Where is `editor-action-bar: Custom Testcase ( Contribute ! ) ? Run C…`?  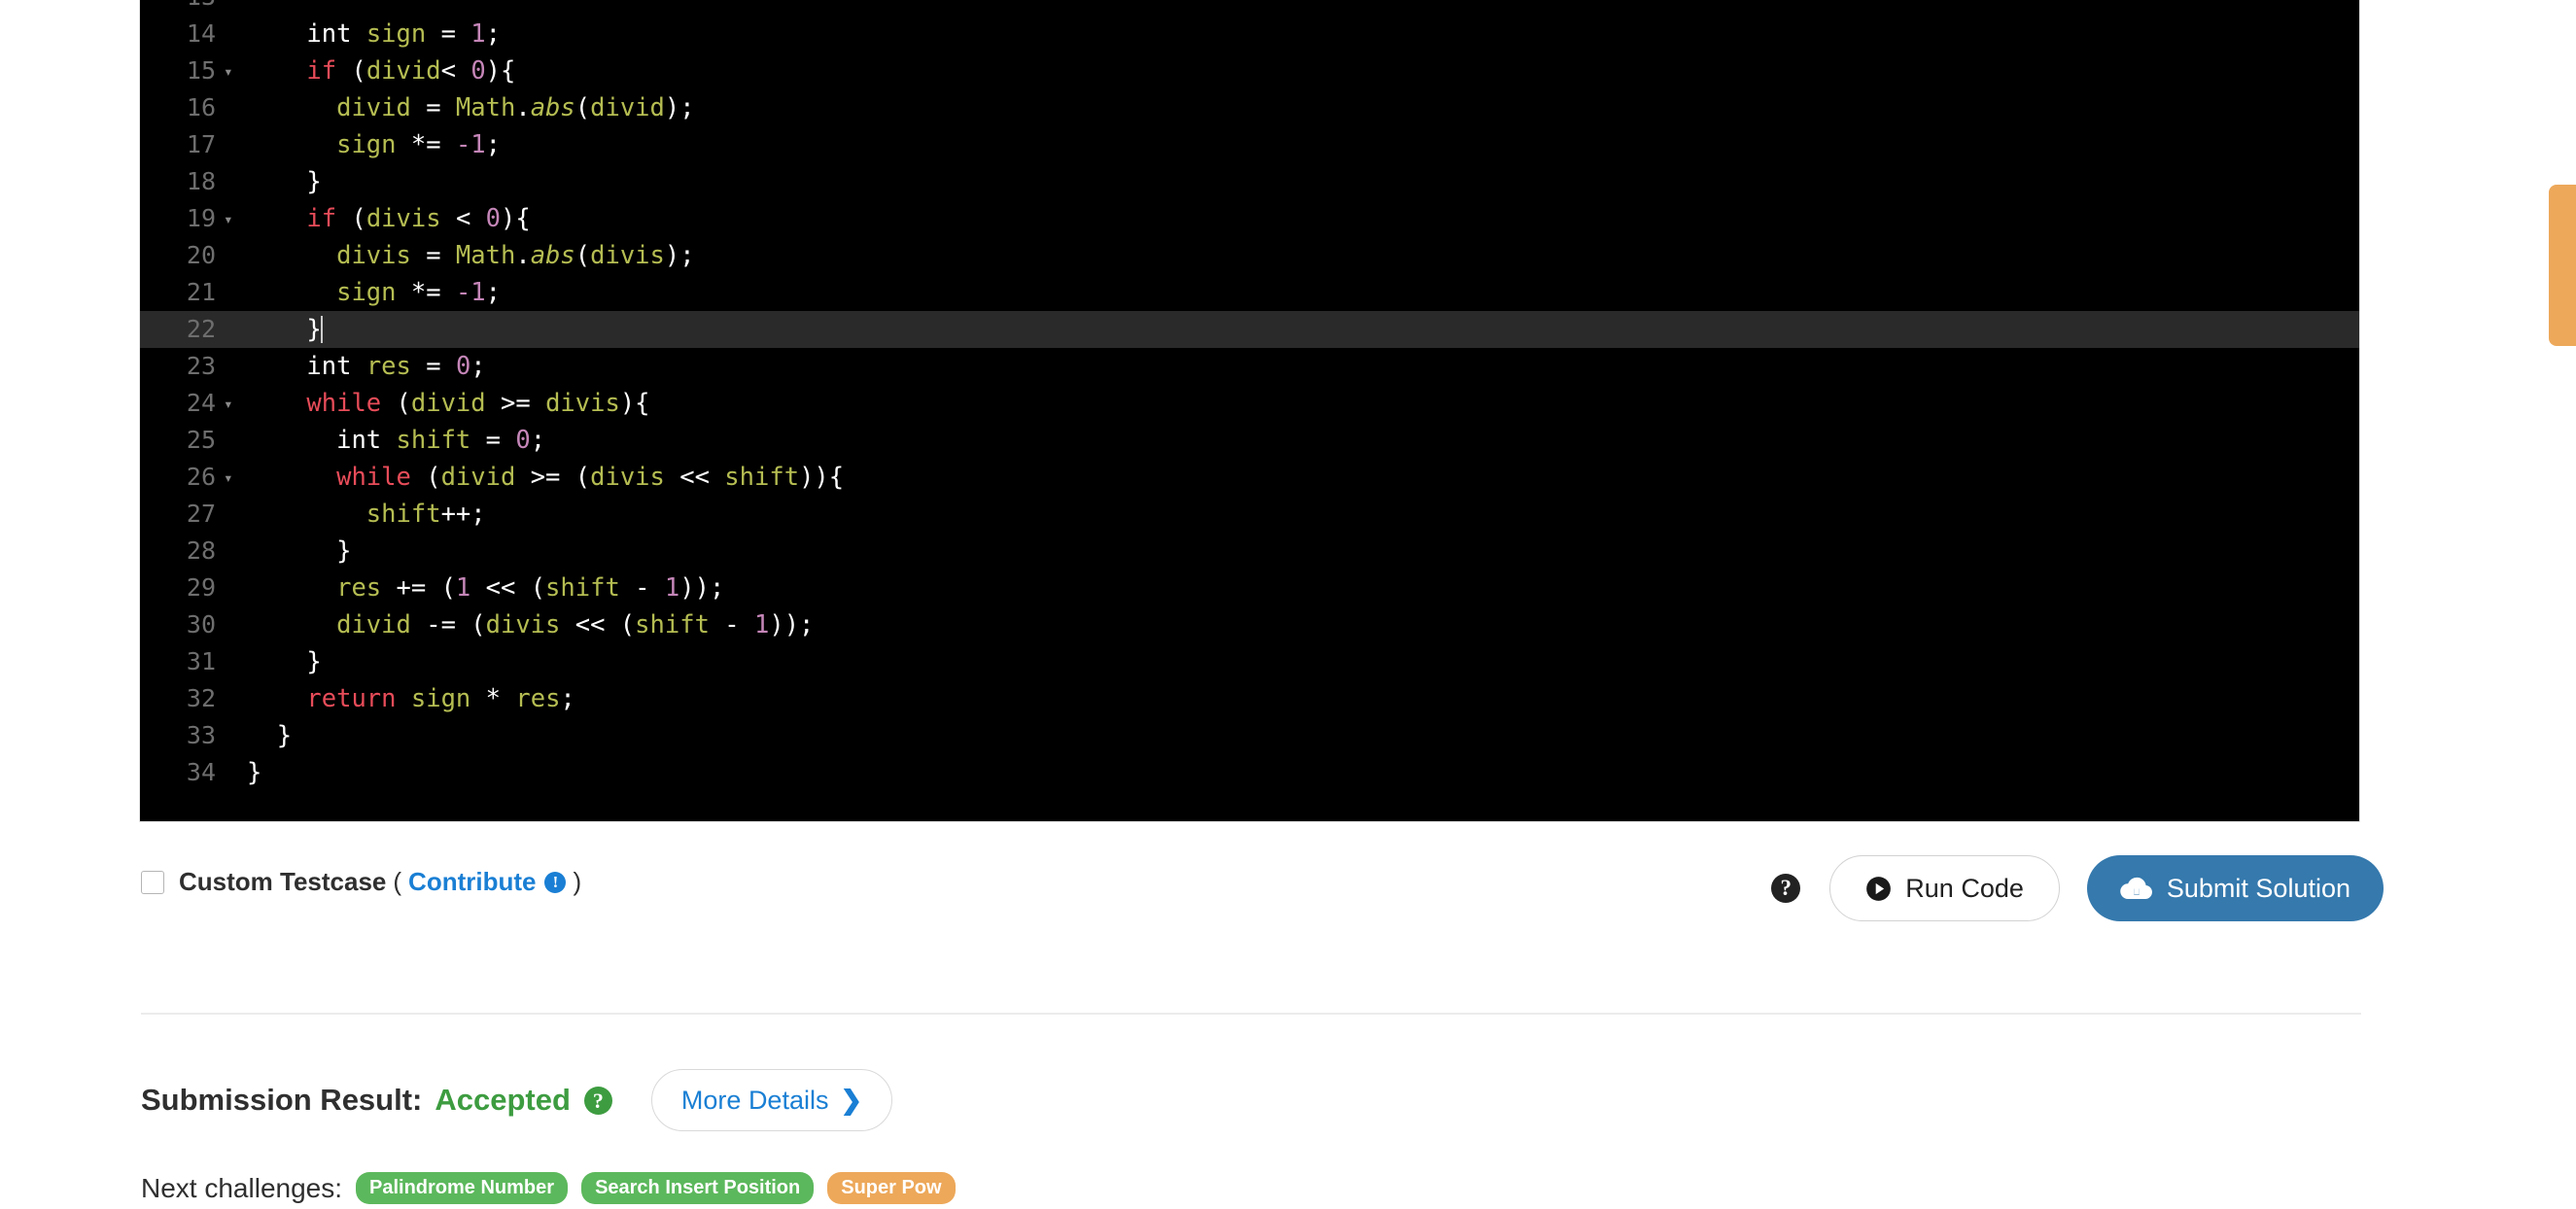 editor-action-bar: Custom Testcase ( Contribute ! ) ? Run C… is located at coordinates (1288, 903).